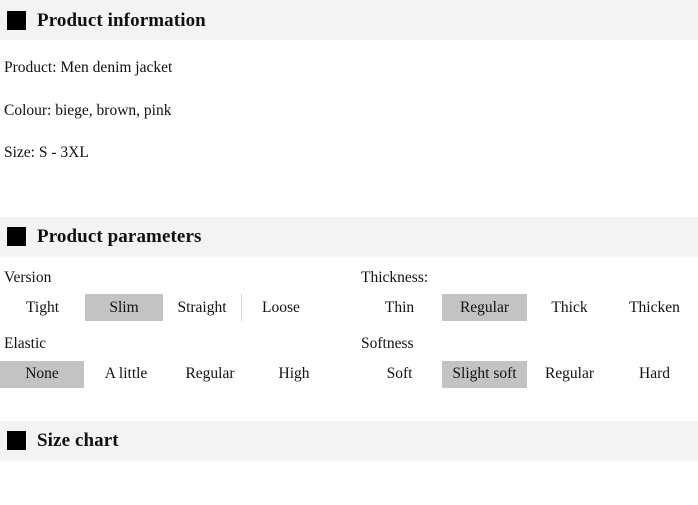 Image resolution: width=698 pixels, height=505 pixels. I want to click on option-softness-regular: Regular, so click(569, 374).